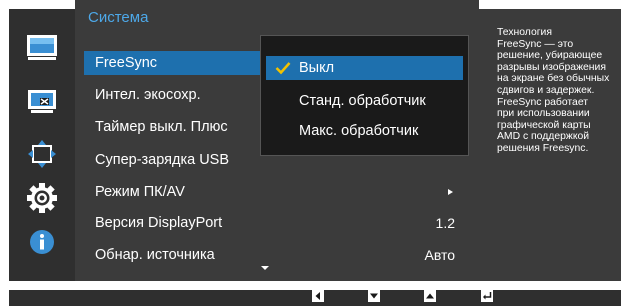 This screenshot has width=621, height=306. Describe the element at coordinates (439, 255) in the screenshot. I see `menu-item-value: Авто` at that location.